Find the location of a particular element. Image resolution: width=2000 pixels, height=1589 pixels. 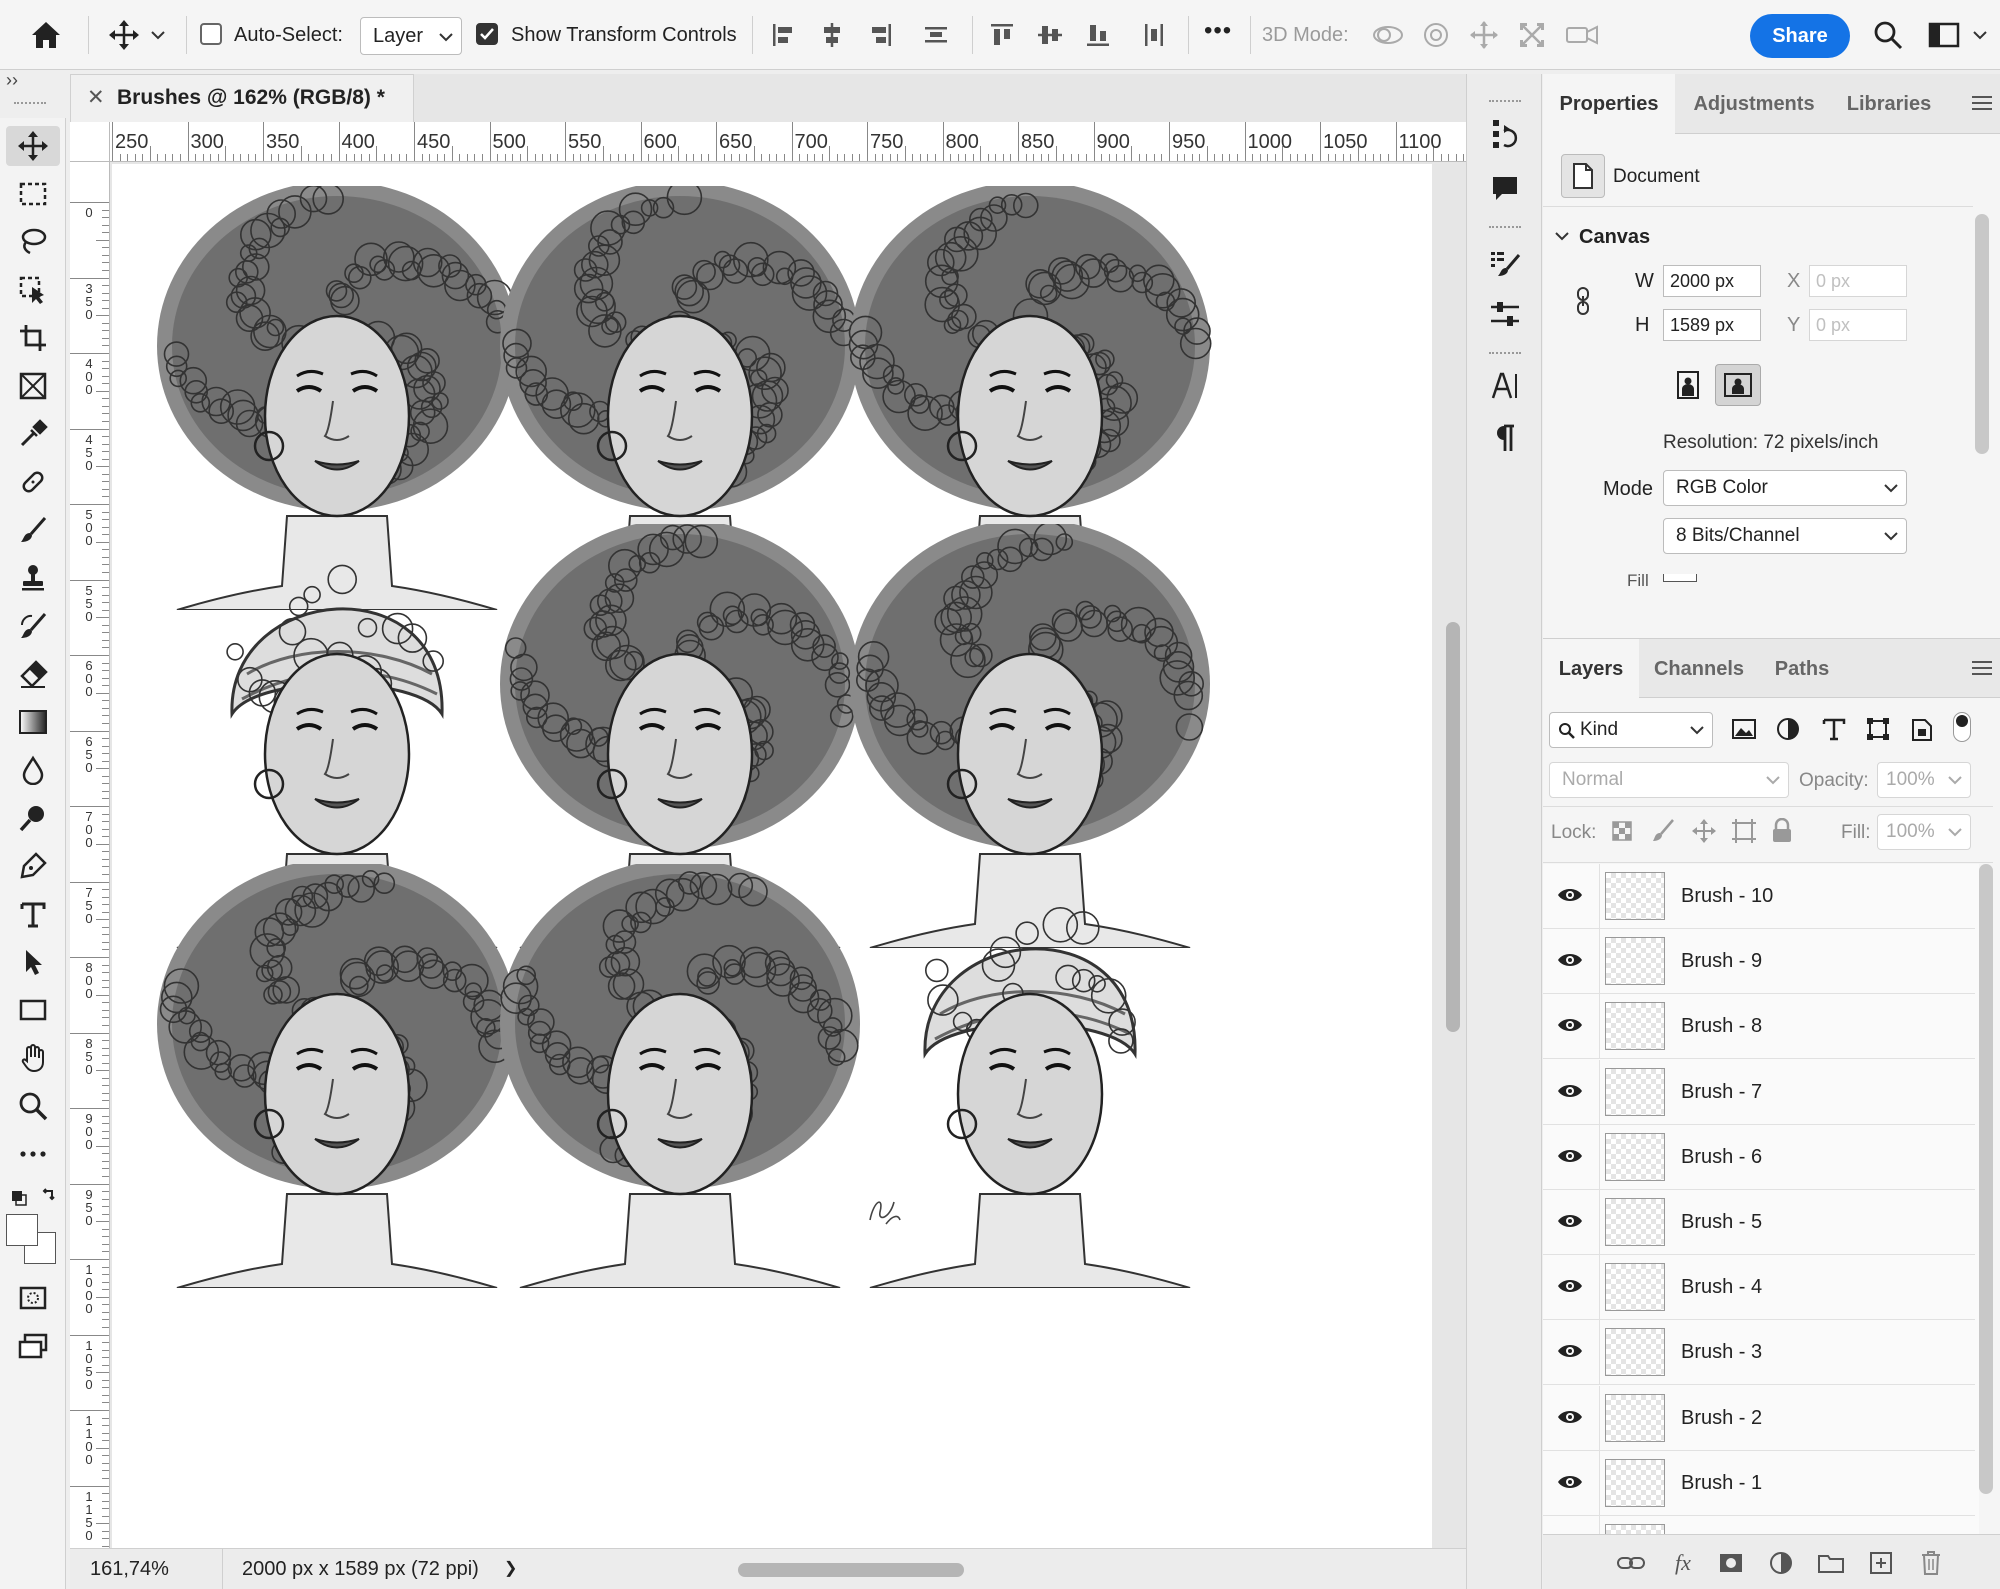

layer-row-partial is located at coordinates (1759, 1525).